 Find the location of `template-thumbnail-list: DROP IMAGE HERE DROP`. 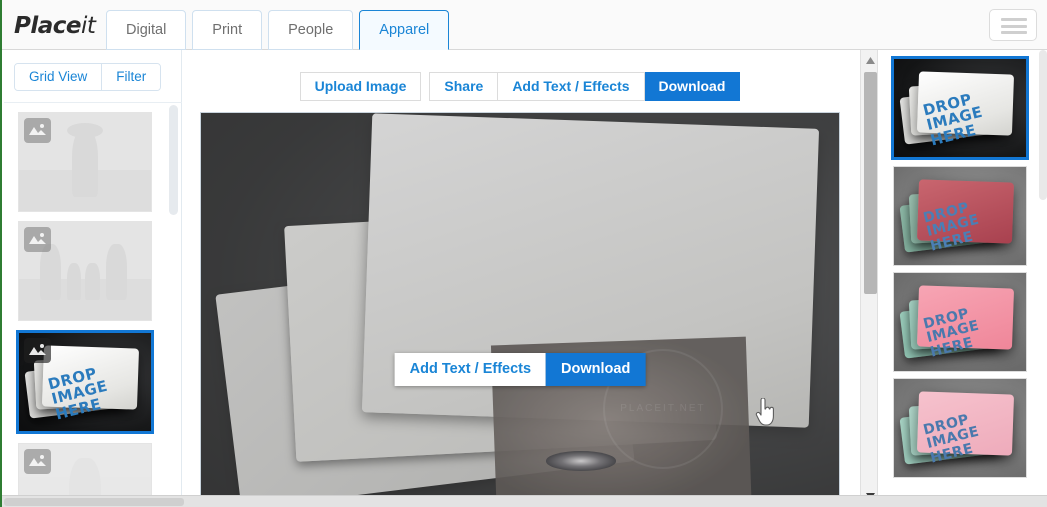

template-thumbnail-list: DROP IMAGE HERE DROP is located at coordinates (93, 305).